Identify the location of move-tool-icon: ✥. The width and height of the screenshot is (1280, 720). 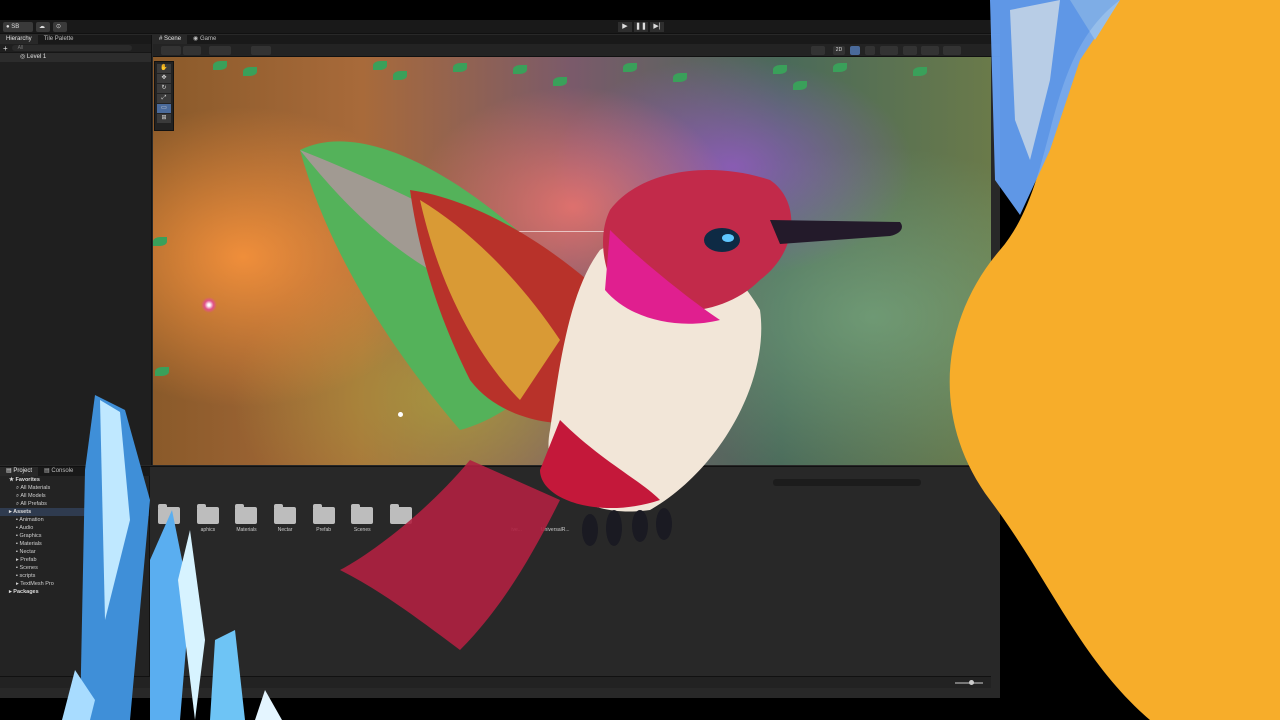
(164, 78).